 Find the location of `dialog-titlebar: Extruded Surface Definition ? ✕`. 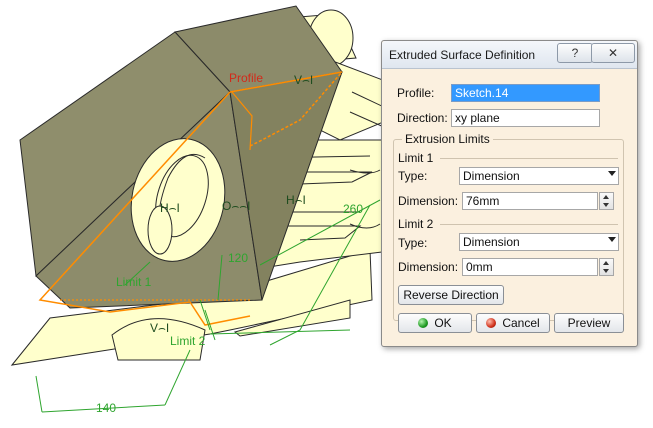

dialog-titlebar: Extruded Surface Definition ? ✕ is located at coordinates (509, 55).